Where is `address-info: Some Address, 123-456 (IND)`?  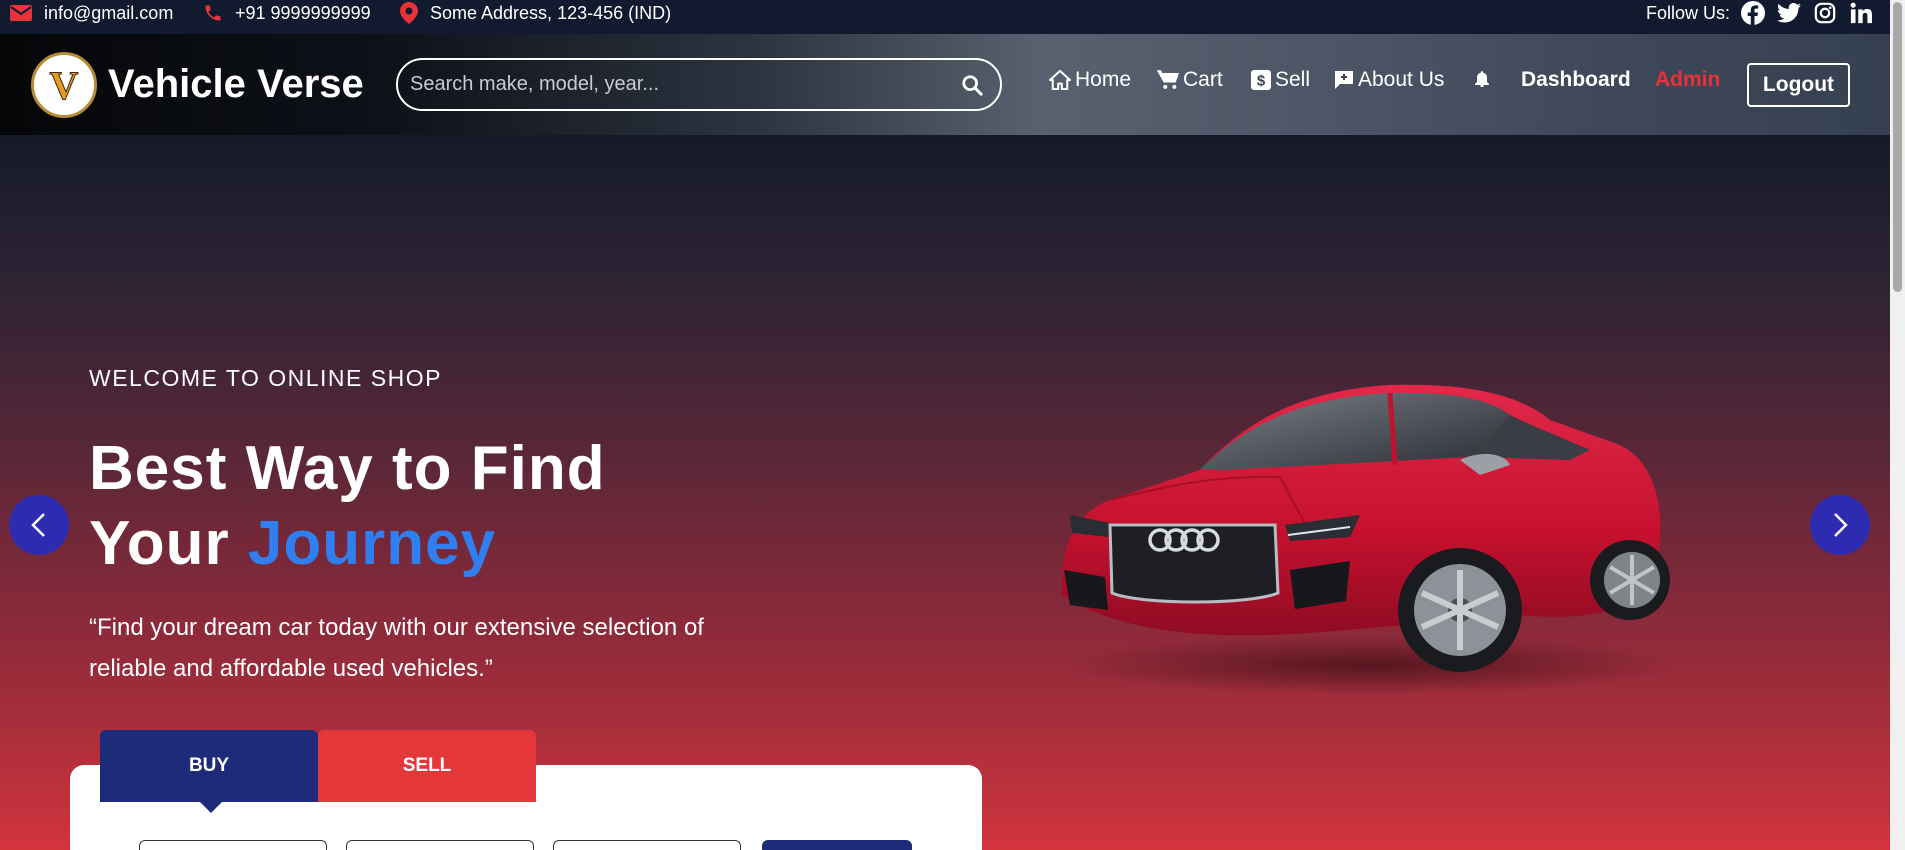 address-info: Some Address, 123-456 (IND) is located at coordinates (535, 13).